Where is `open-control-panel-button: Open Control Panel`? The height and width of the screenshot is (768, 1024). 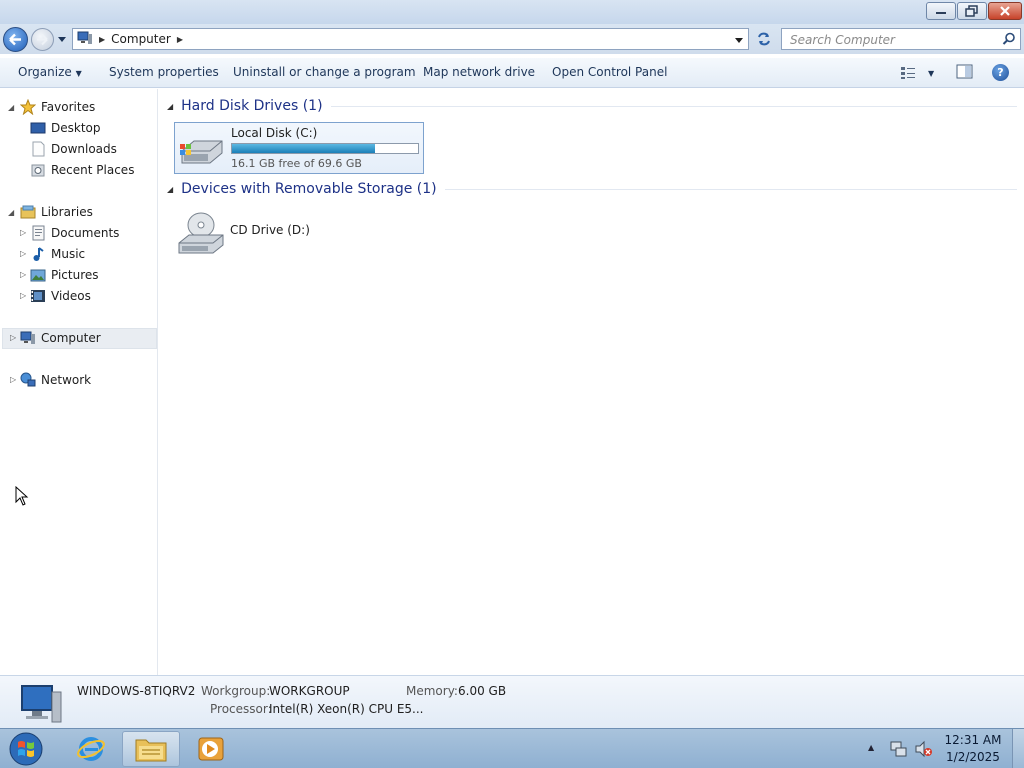 open-control-panel-button: Open Control Panel is located at coordinates (609, 72).